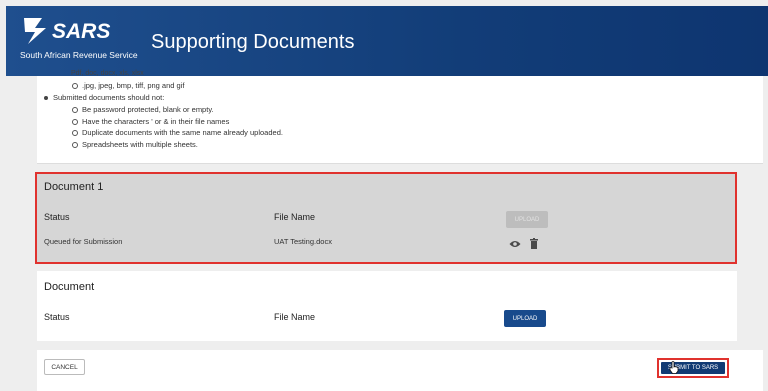  What do you see at coordinates (674, 367) in the screenshot?
I see `cursor-hand-icon` at bounding box center [674, 367].